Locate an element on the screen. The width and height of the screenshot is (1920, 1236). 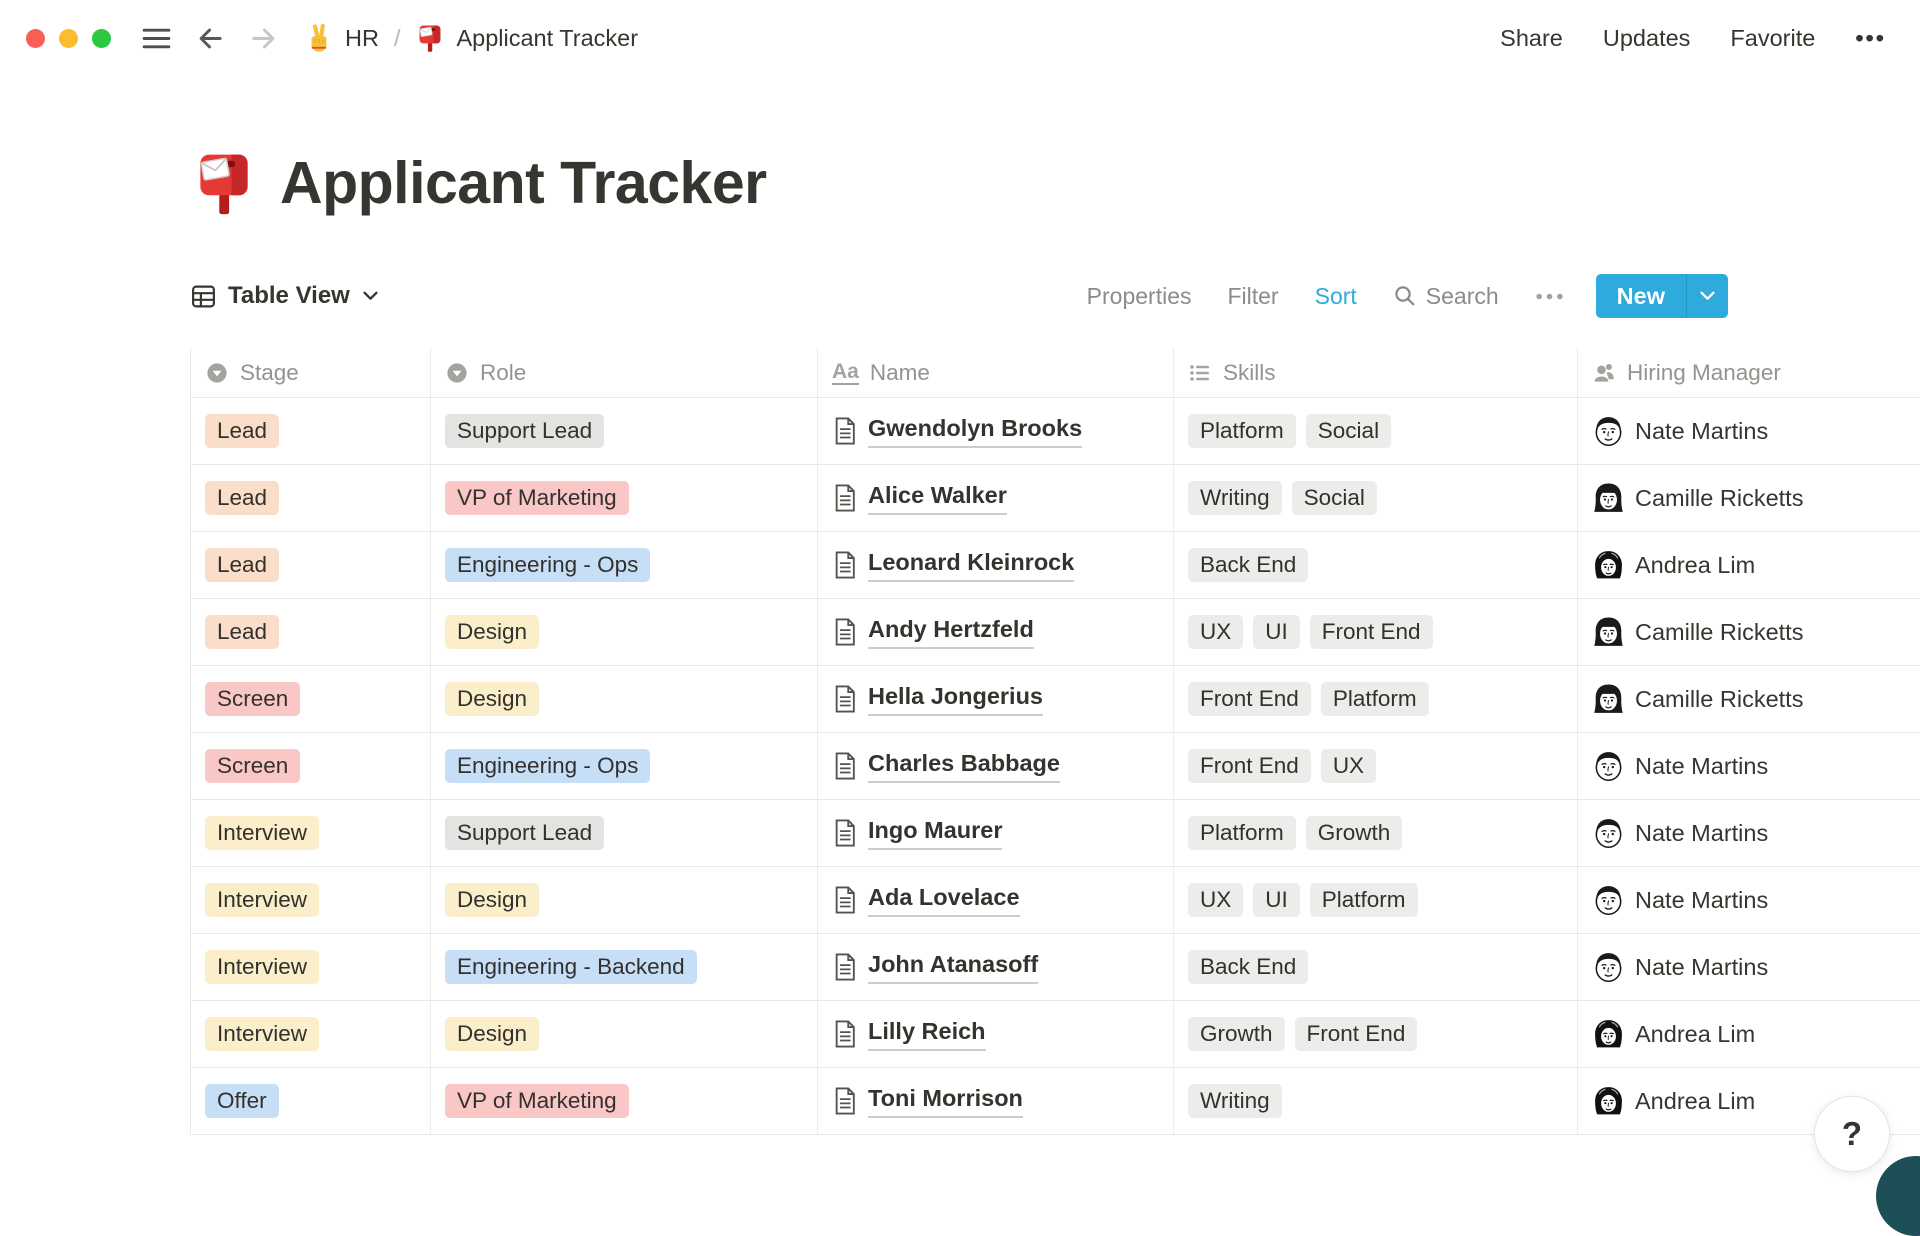
table-view-selector: Table View is located at coordinates (284, 296).